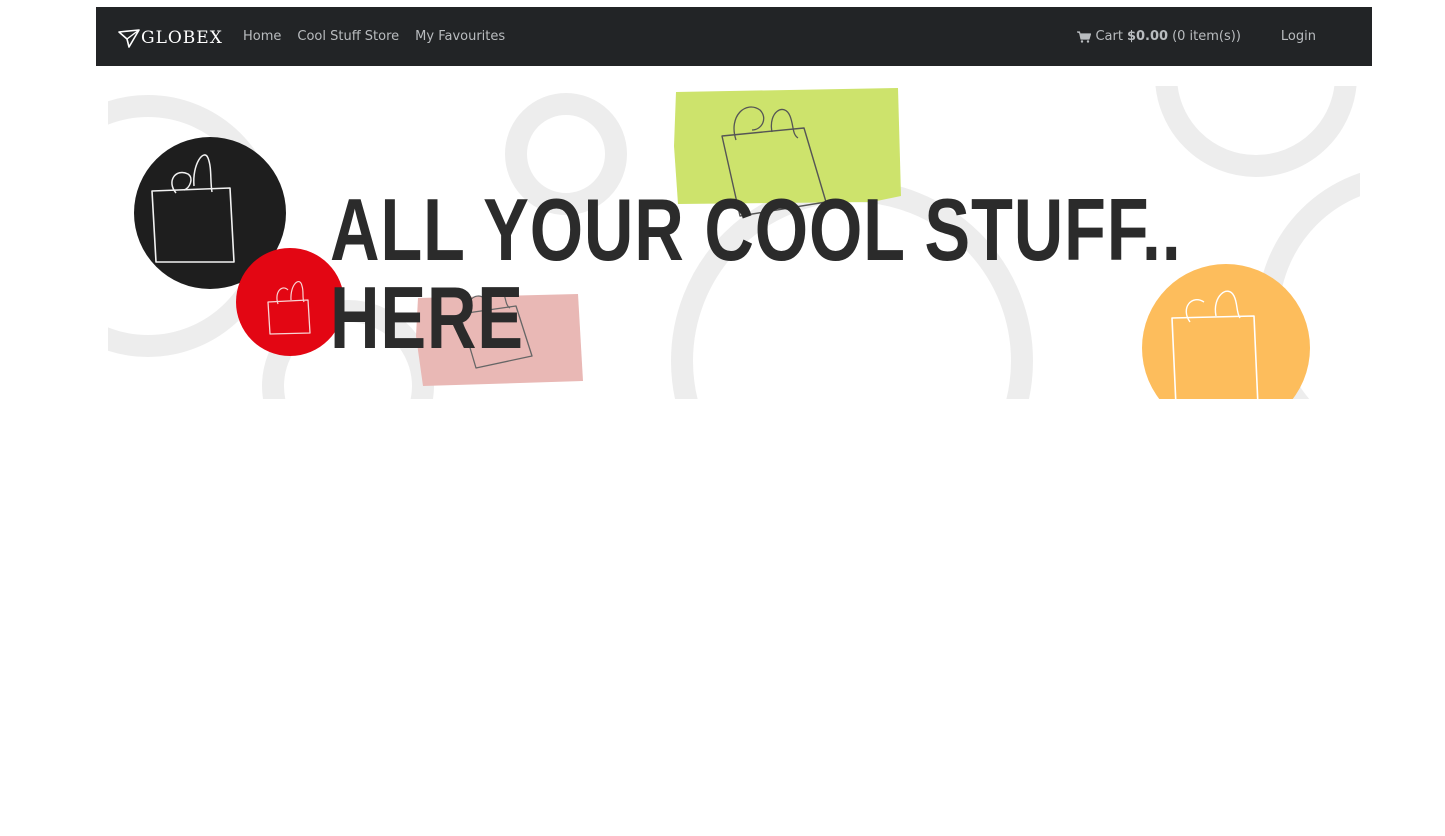  What do you see at coordinates (129, 38) in the screenshot?
I see `paper-plane-logo-icon` at bounding box center [129, 38].